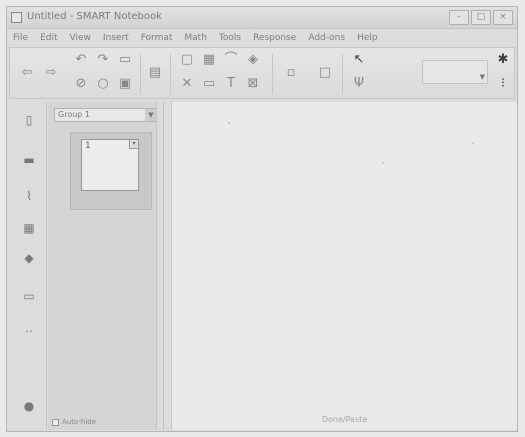 The image size is (525, 437). Describe the element at coordinates (253, 84) in the screenshot. I see `image-icon: ⊠` at that location.